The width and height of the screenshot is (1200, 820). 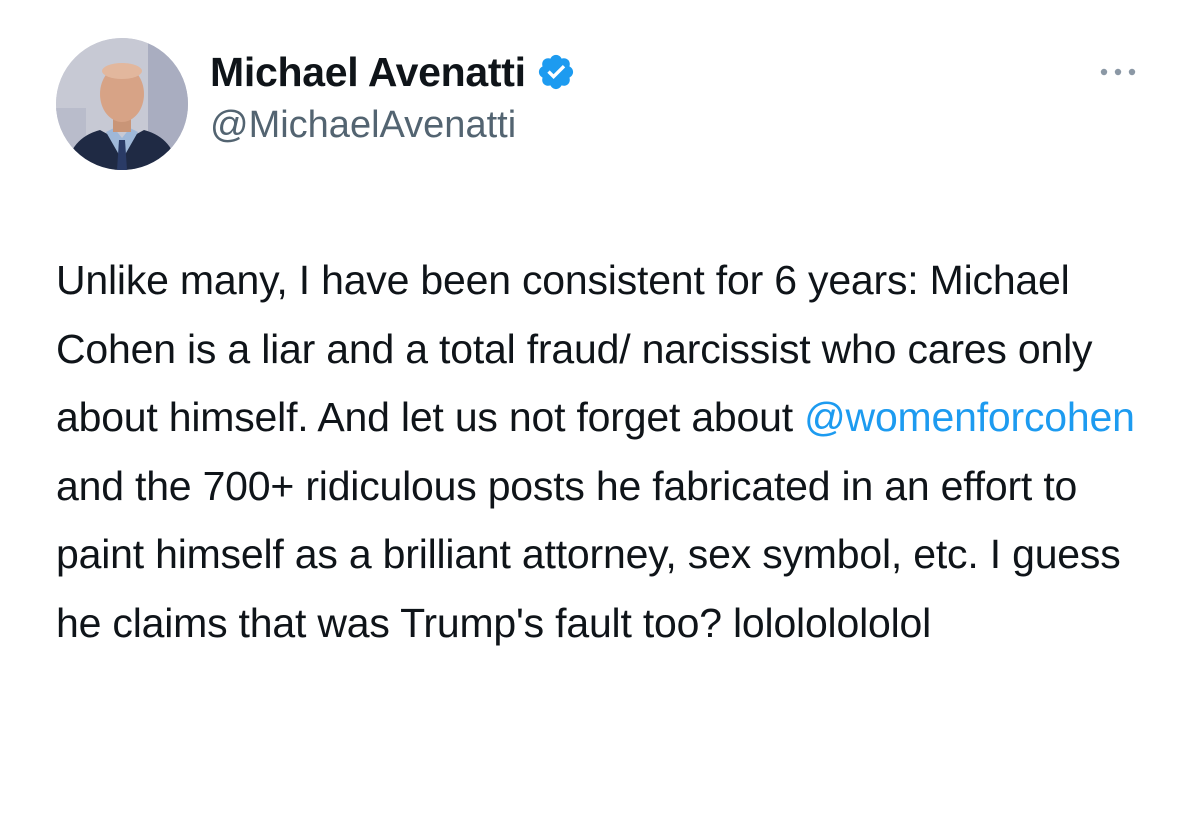 I want to click on author-name-row: Michael Avenatti, so click(x=393, y=72).